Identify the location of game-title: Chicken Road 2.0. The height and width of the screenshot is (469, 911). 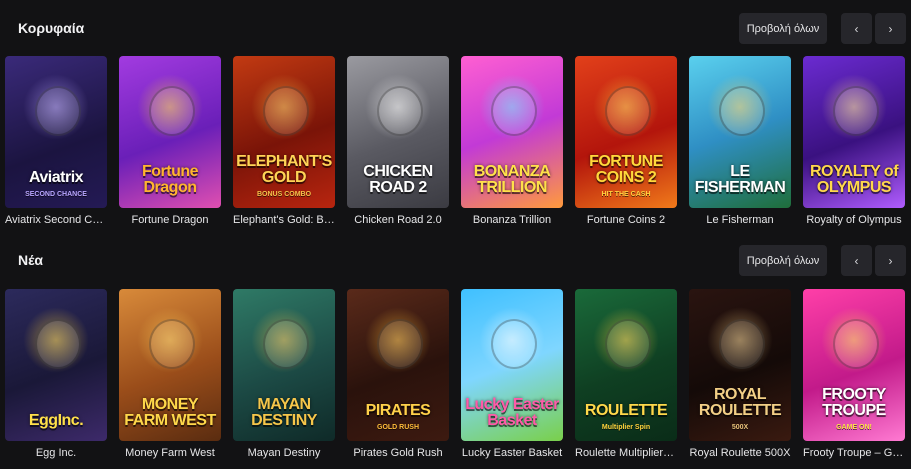
(398, 220).